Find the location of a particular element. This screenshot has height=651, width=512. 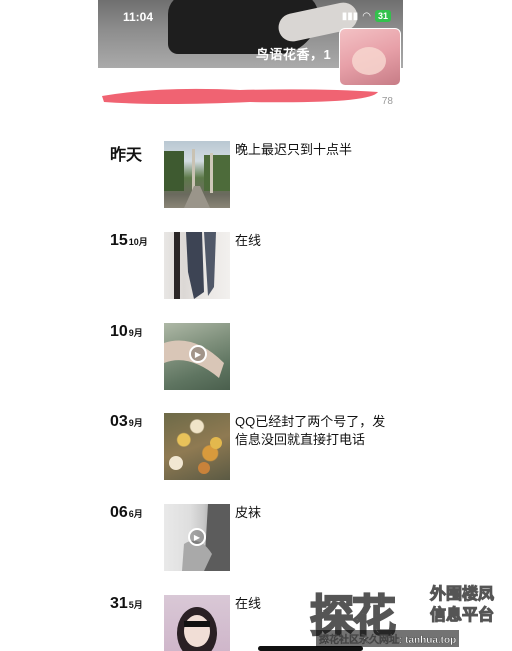

status-time: 11:04 is located at coordinates (138, 17).